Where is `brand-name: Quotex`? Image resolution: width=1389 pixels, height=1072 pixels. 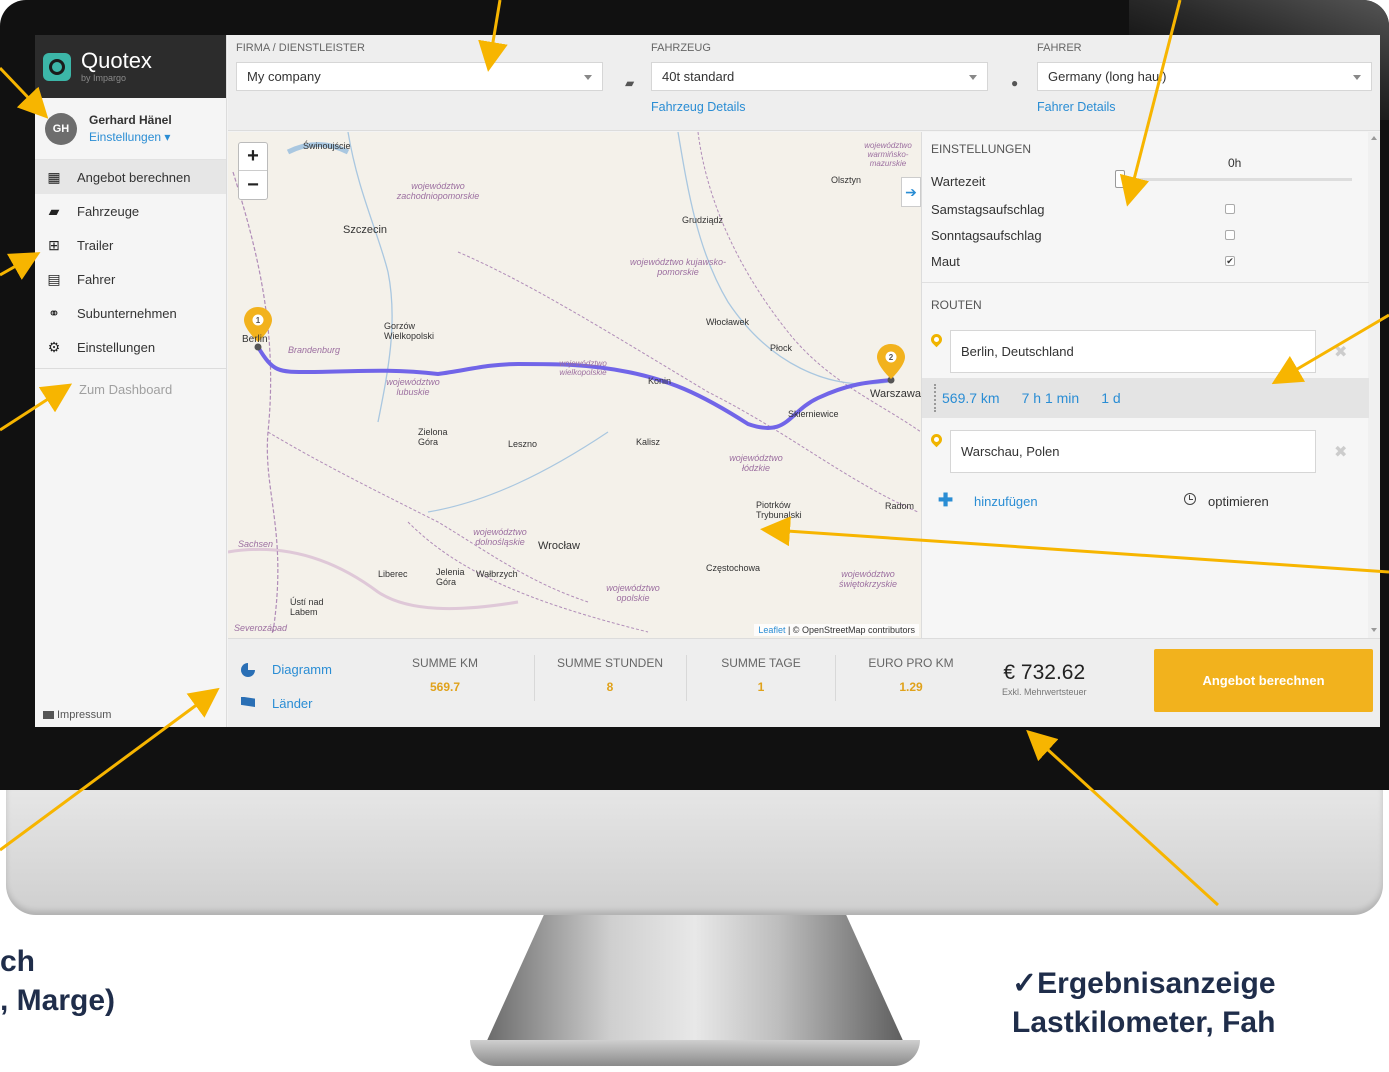 brand-name: Quotex is located at coordinates (116, 60).